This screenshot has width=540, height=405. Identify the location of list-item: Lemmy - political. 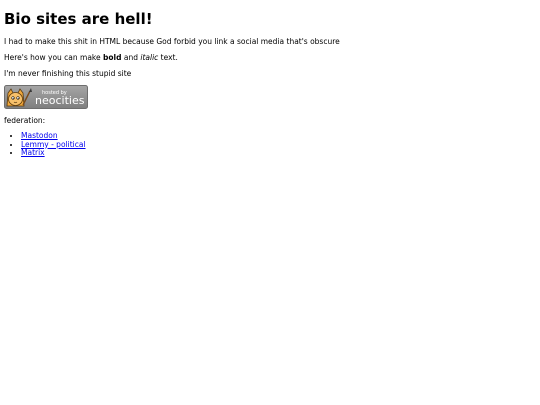
(278, 145).